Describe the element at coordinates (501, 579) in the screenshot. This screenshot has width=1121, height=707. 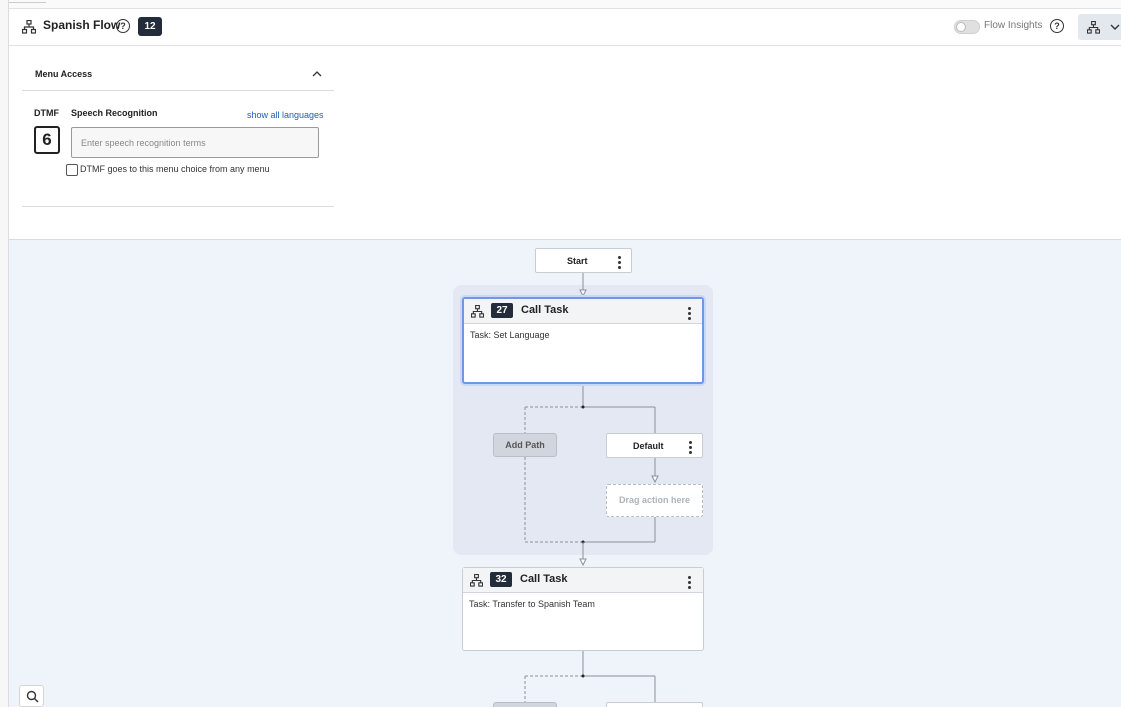
I see `task-number-badge: 32` at that location.